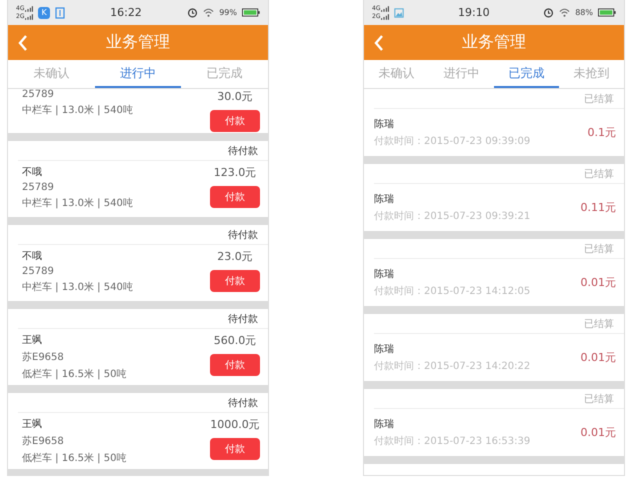  What do you see at coordinates (235, 172) in the screenshot?
I see `order-price: 123.0元` at bounding box center [235, 172].